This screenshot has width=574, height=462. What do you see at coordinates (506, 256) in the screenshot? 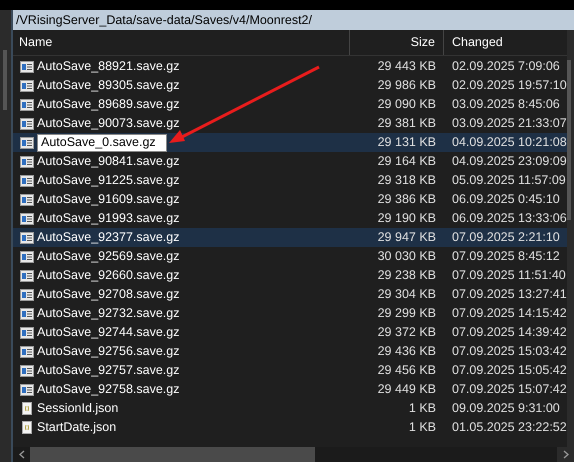
I see `modified-date: 07.09.2025 8:45:12` at bounding box center [506, 256].